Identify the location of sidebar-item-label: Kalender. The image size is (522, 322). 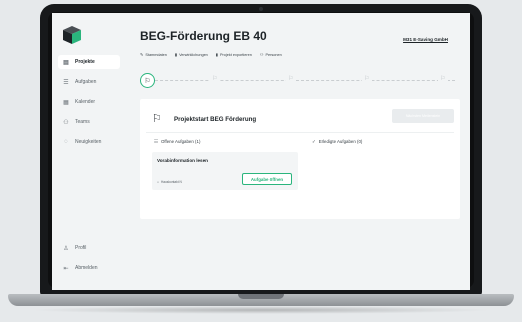
(85, 102).